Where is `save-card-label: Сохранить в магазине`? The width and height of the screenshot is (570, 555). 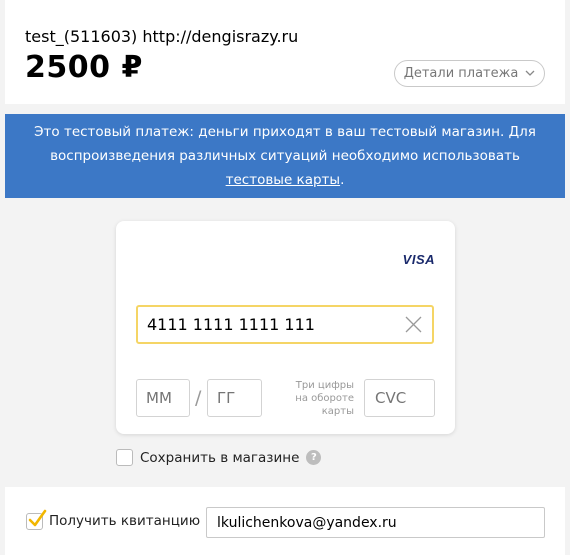
save-card-label: Сохранить в магазине is located at coordinates (220, 457).